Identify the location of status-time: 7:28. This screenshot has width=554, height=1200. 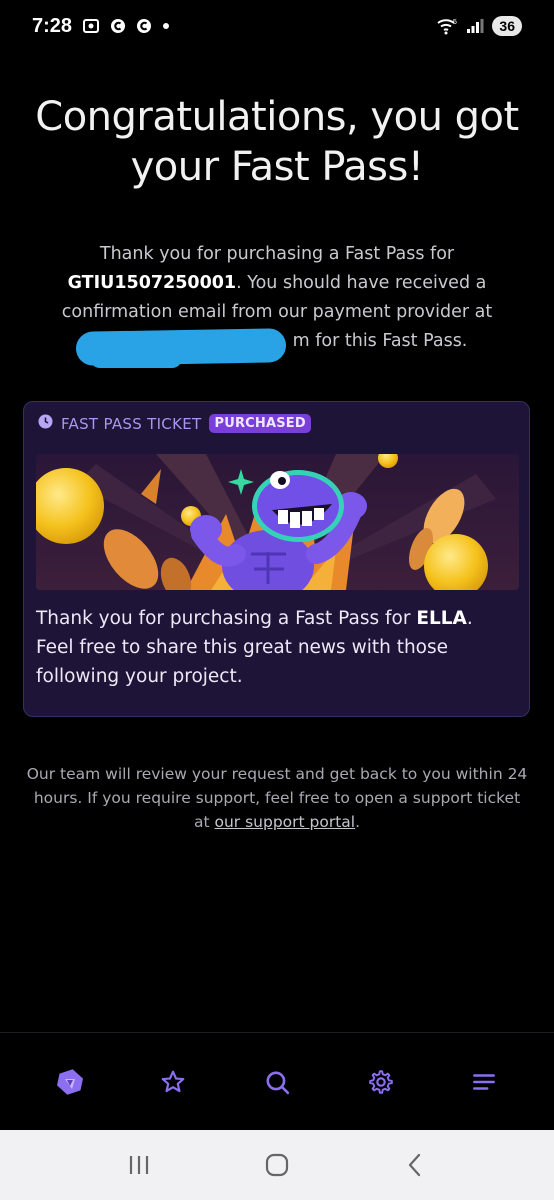
(52, 25).